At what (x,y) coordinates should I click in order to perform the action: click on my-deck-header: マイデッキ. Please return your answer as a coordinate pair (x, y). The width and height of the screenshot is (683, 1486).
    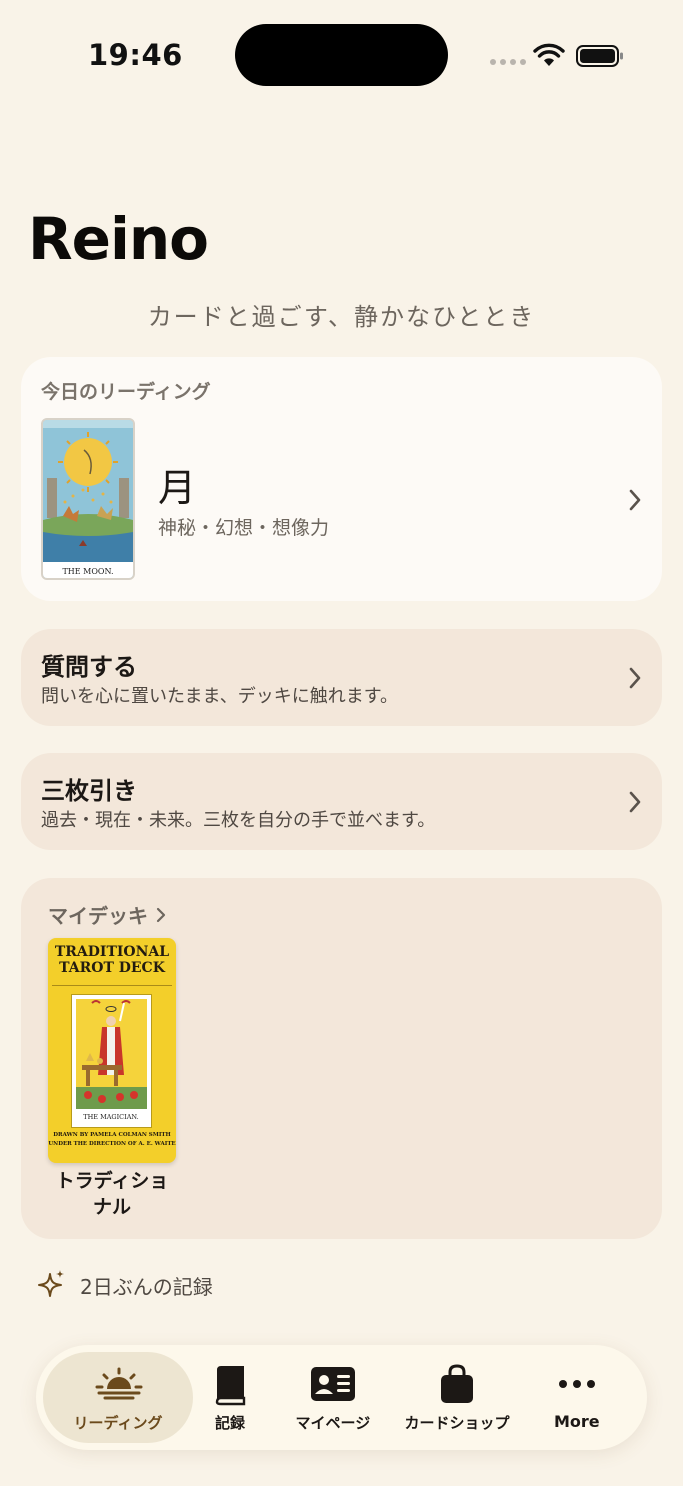
    Looking at the image, I should click on (107, 914).